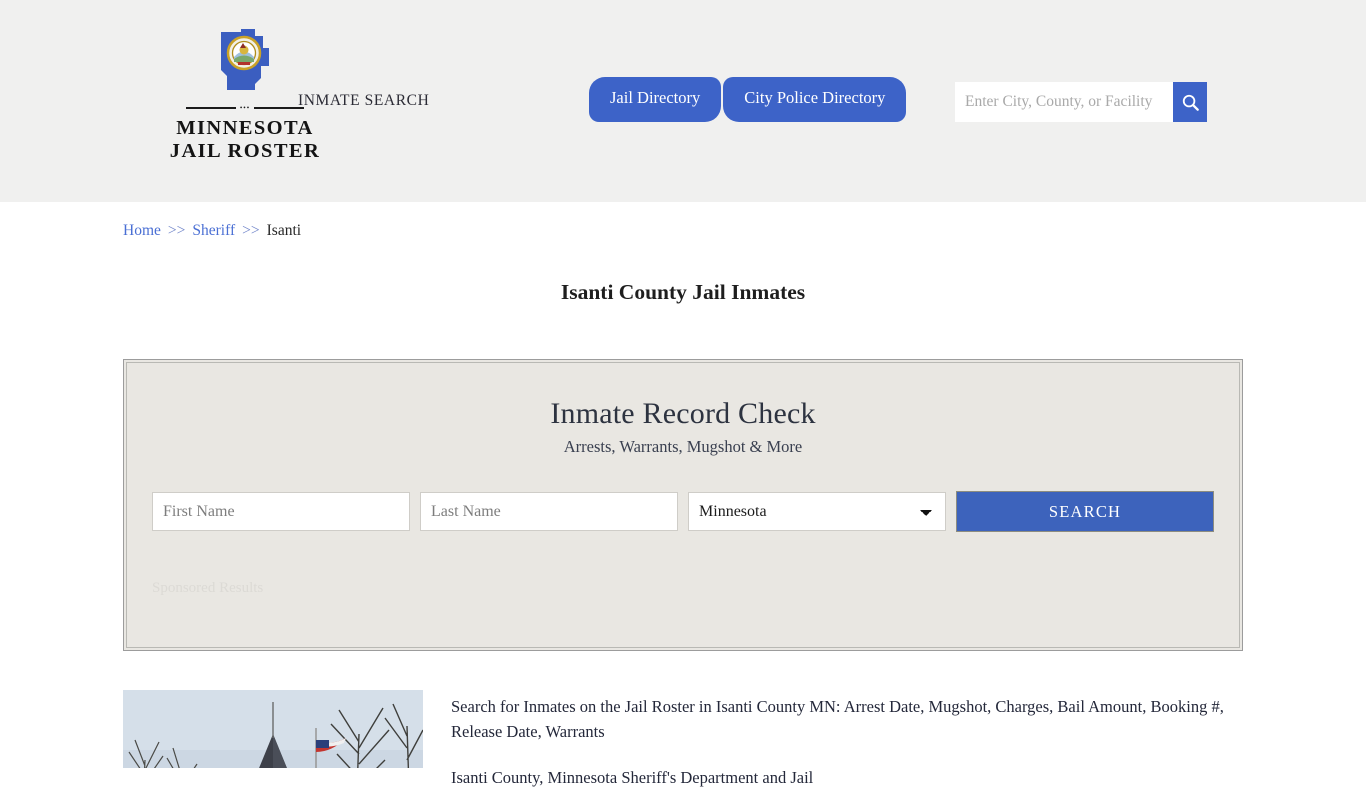  I want to click on breadcrumb: Home >> Sheriff >> Isanti, so click(683, 221).